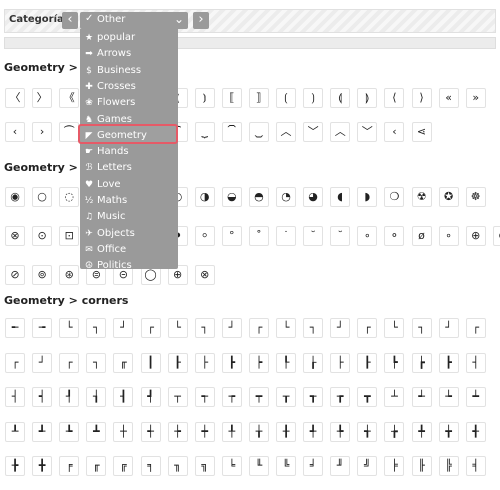  What do you see at coordinates (475, 362) in the screenshot?
I see `symbol-cell: ┤` at bounding box center [475, 362].